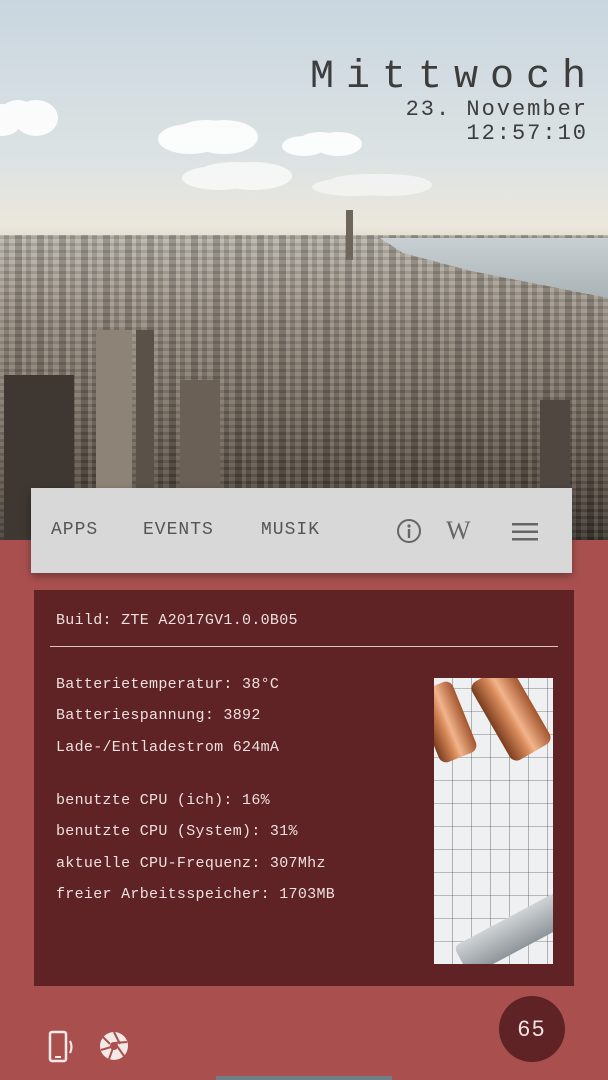  Describe the element at coordinates (532, 1029) in the screenshot. I see `count-badge: 65` at that location.